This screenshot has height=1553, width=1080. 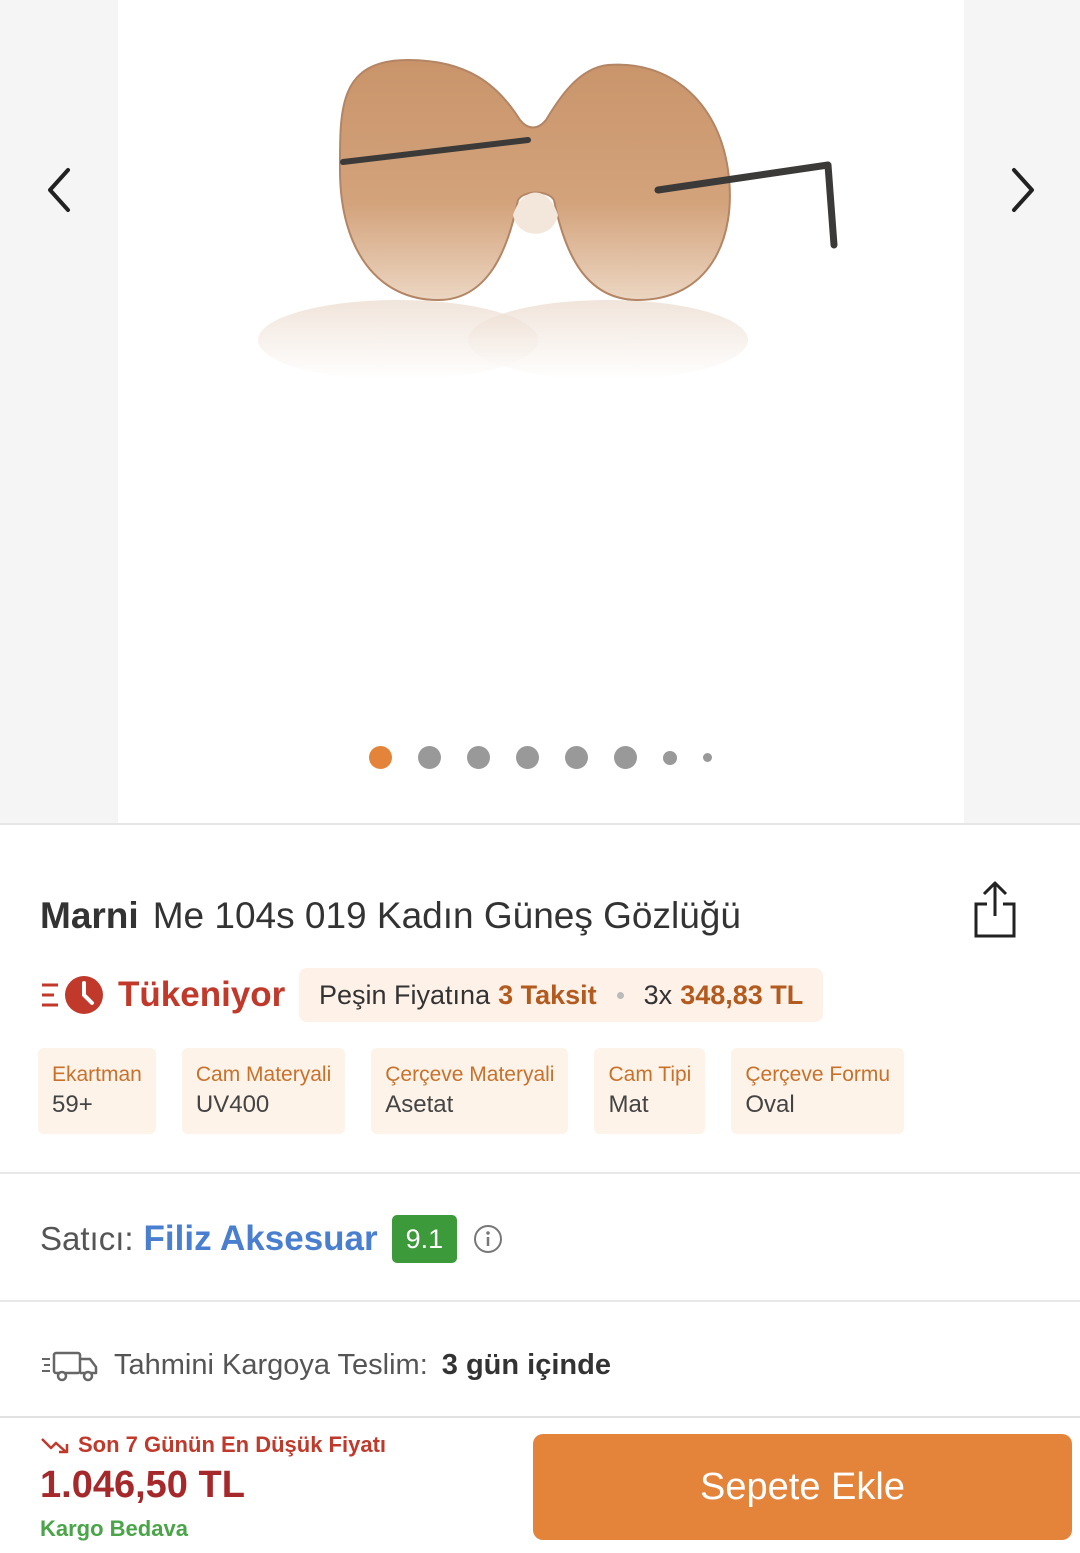 I want to click on product-title-row: Marni Me 104s 019 Kadın Güneş Gözlüğü, so click(x=540, y=911).